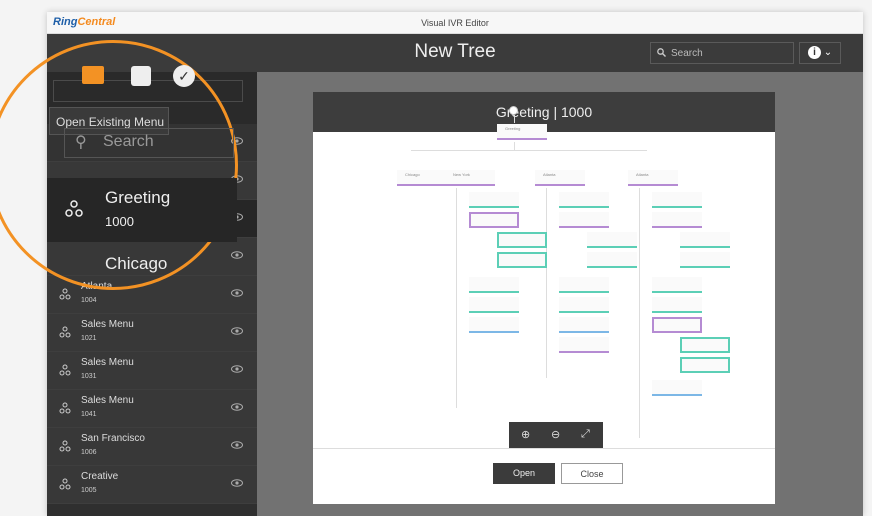 Image resolution: width=872 pixels, height=516 pixels. Describe the element at coordinates (585, 434) in the screenshot. I see `fit-screen-icon: ⤢` at that location.